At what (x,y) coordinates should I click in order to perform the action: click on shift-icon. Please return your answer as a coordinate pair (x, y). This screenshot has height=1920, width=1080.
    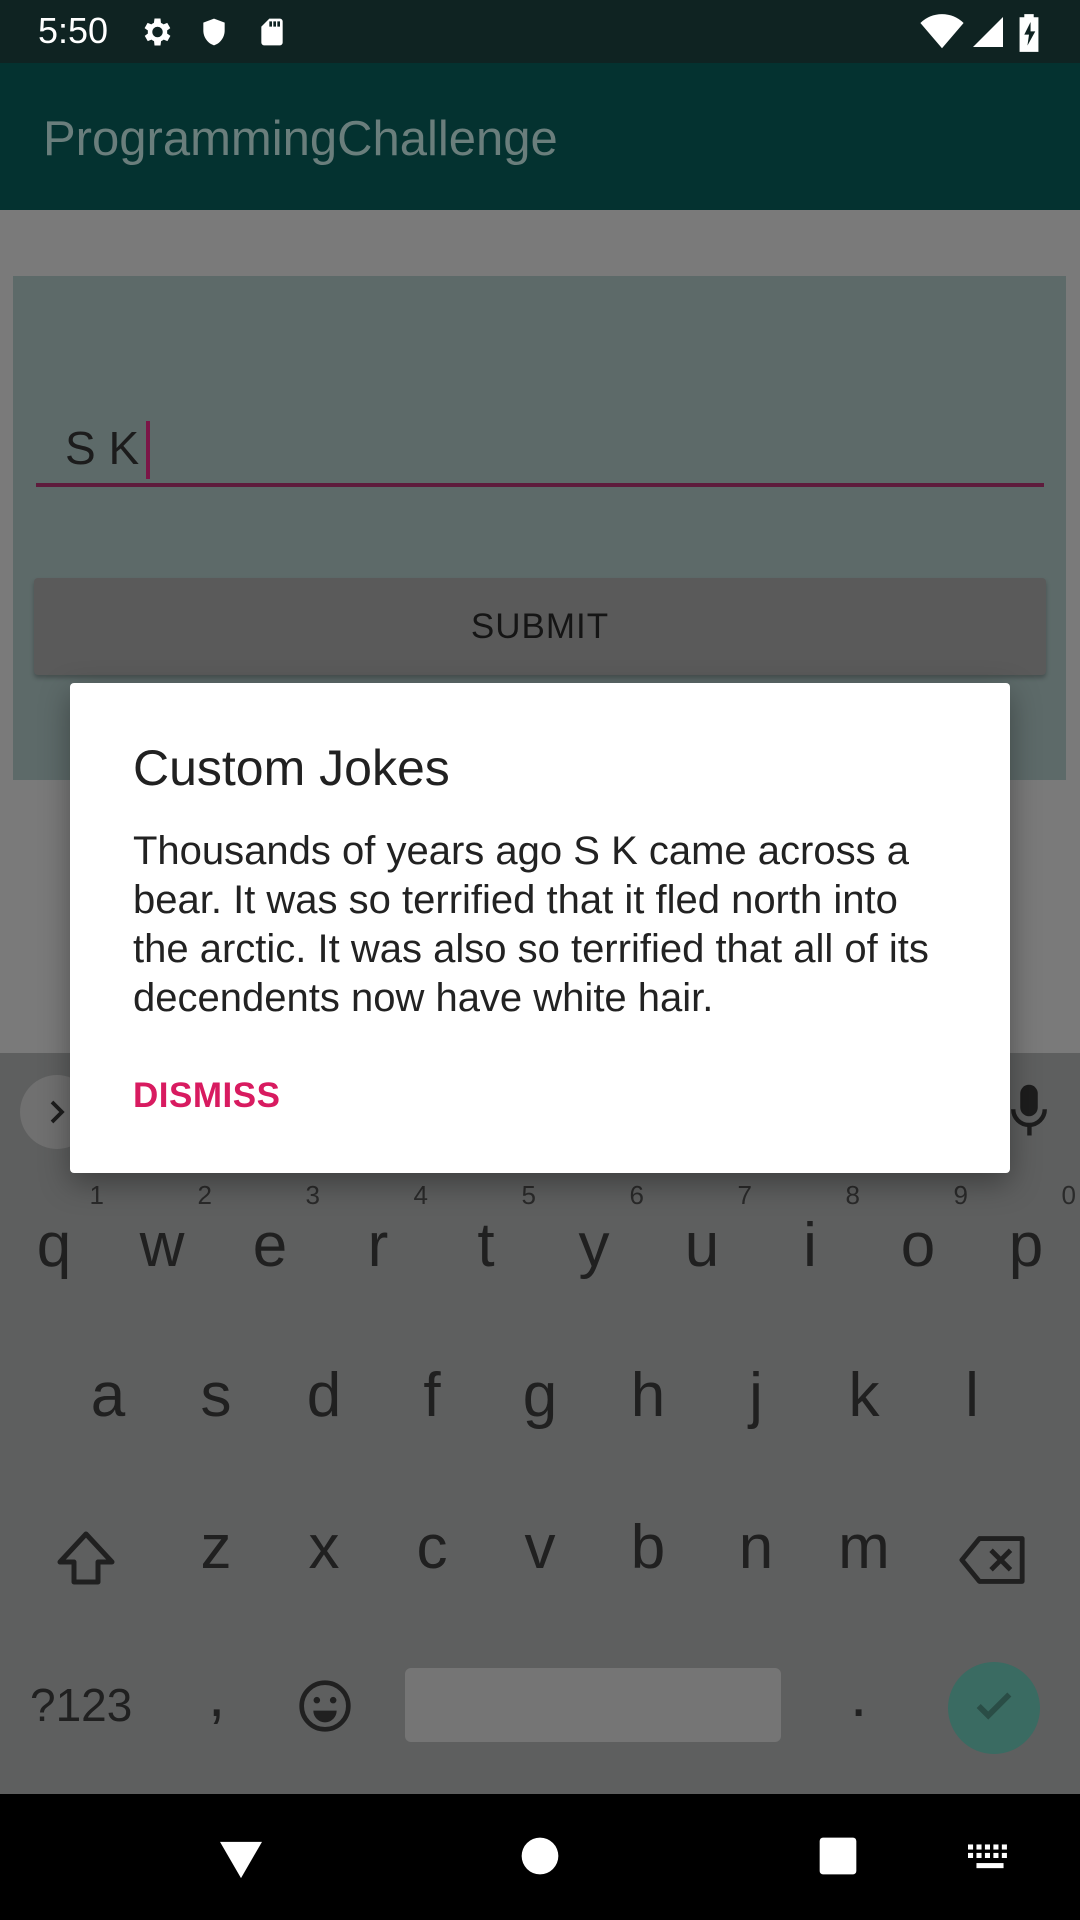
    Looking at the image, I should click on (86, 1560).